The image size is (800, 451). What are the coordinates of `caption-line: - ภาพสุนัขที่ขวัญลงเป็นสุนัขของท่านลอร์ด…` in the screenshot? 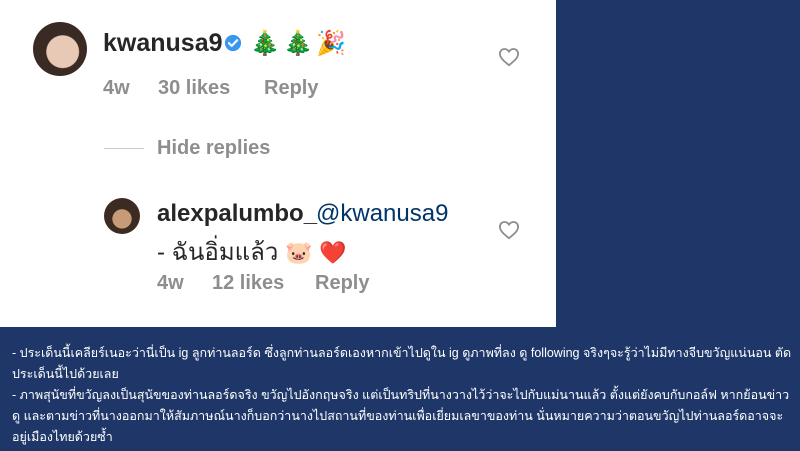 It's located at (401, 416).